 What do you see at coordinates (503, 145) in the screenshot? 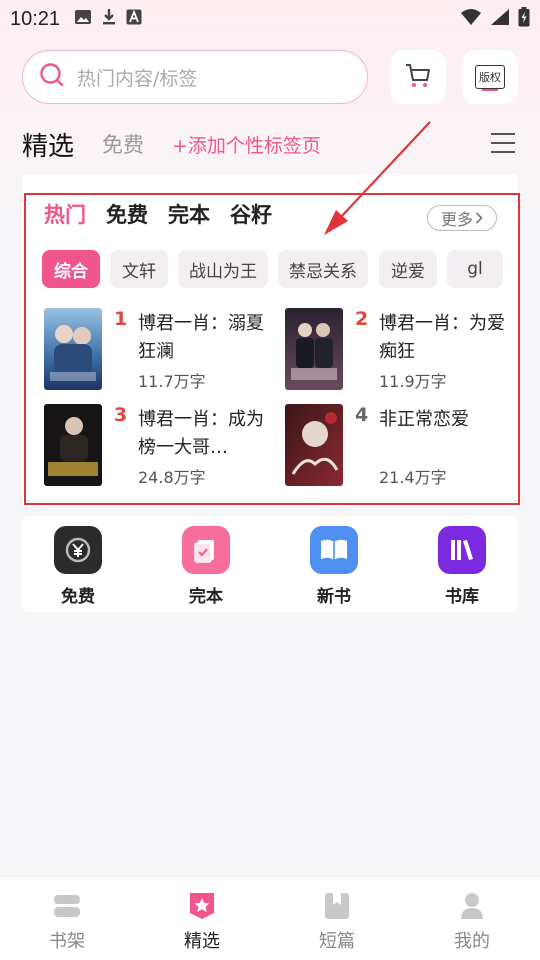
I see `menu-icon` at bounding box center [503, 145].